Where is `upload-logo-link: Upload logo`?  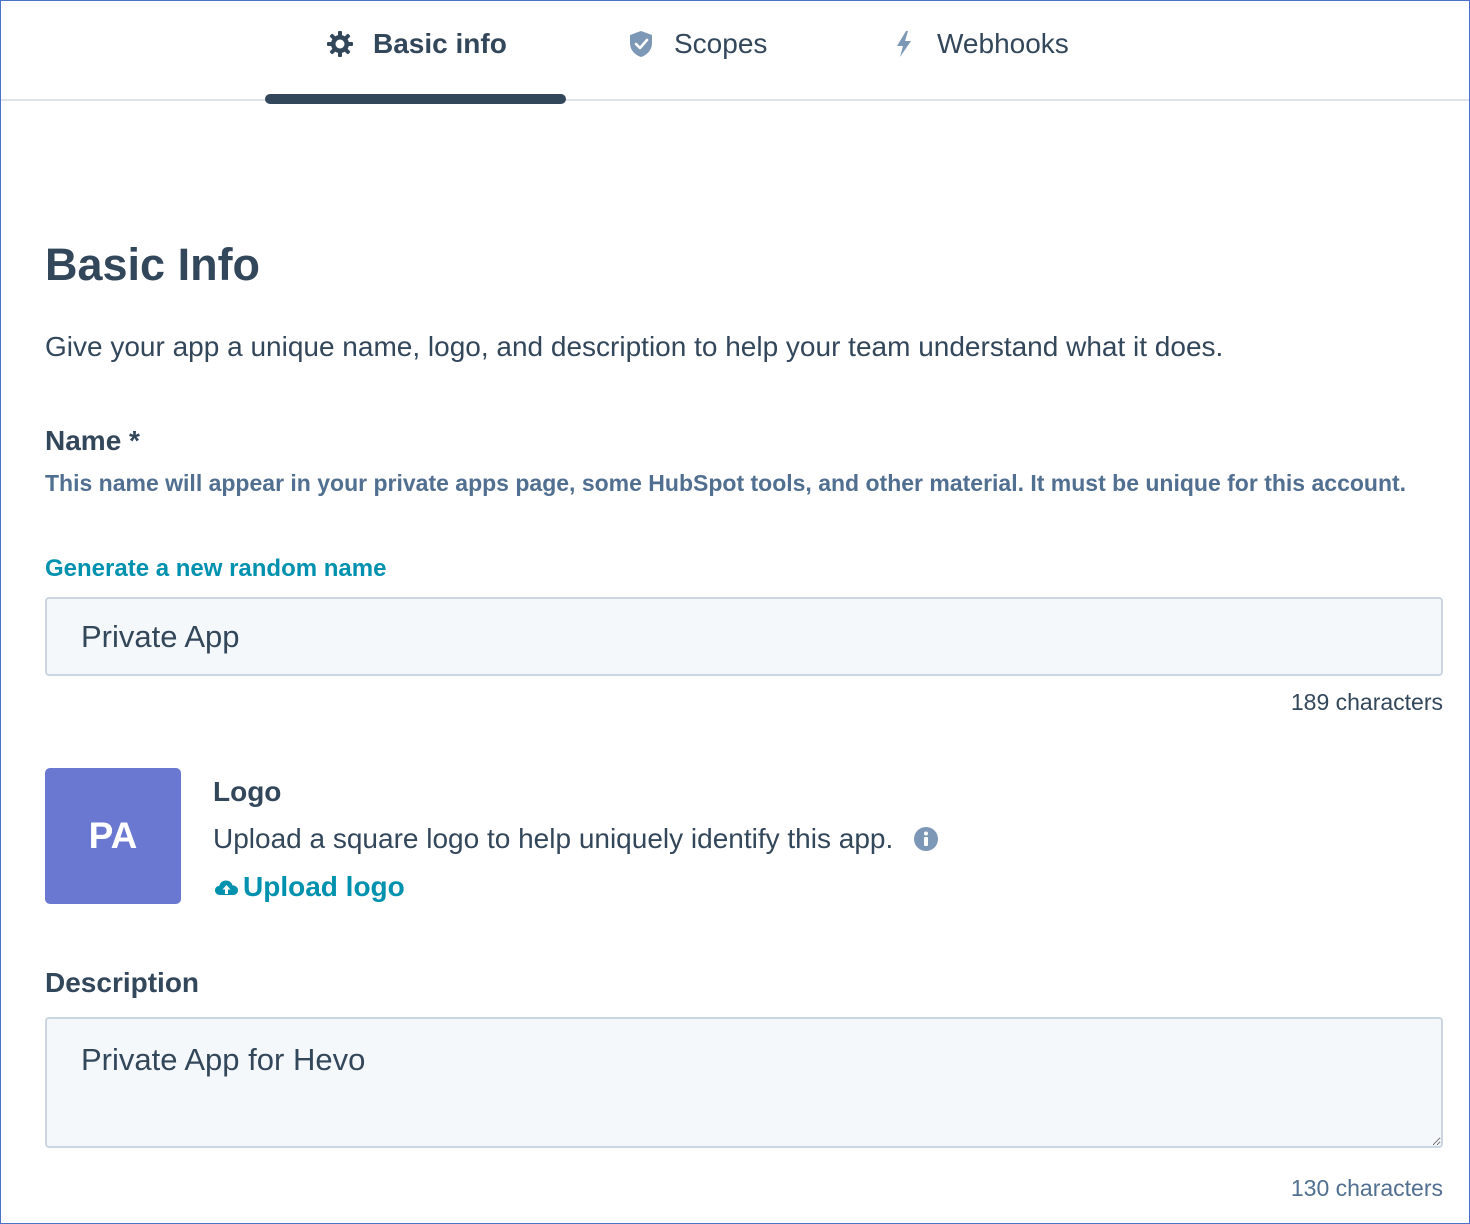 upload-logo-link: Upload logo is located at coordinates (309, 887).